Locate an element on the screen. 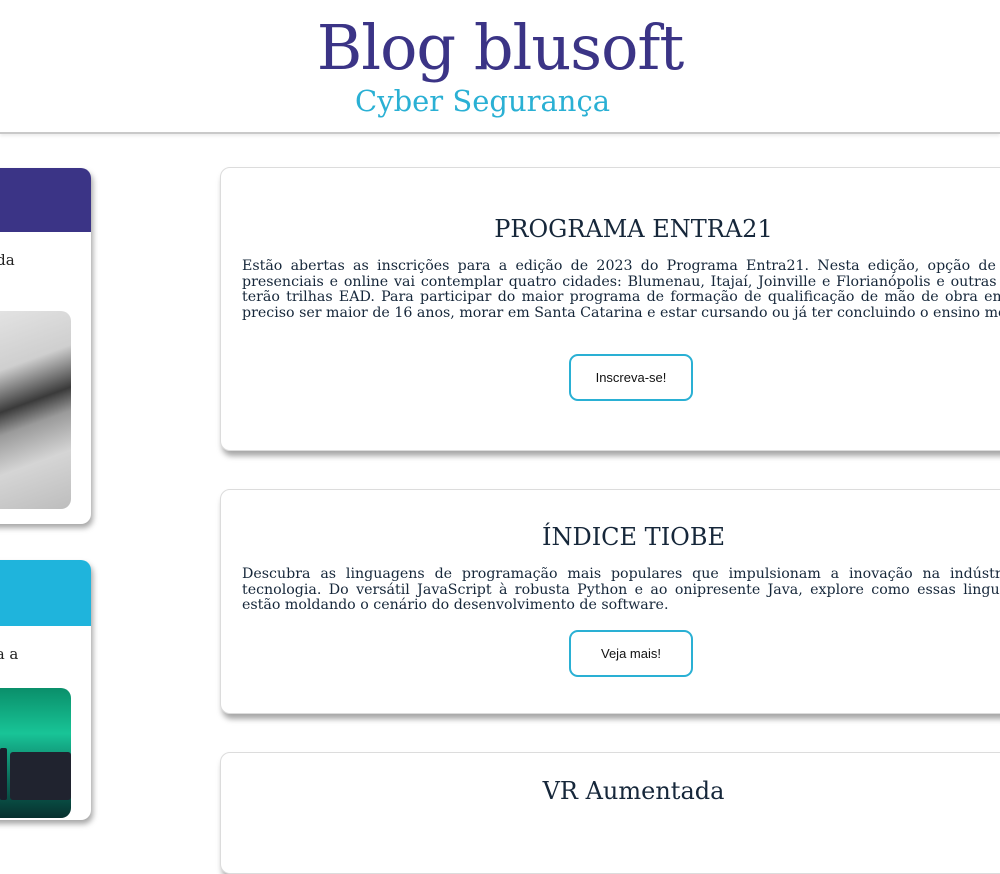 This screenshot has height=874, width=1000. site-title: Blog blusoft is located at coordinates (500, 47).